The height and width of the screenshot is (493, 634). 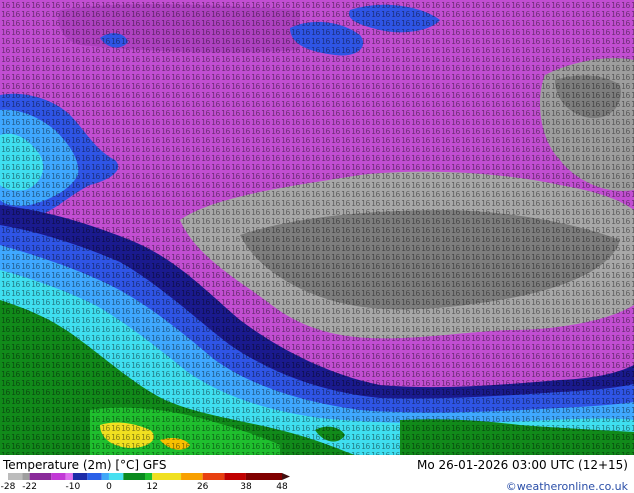 I want to click on colorbar-tick-label: -22, so click(x=29, y=486).